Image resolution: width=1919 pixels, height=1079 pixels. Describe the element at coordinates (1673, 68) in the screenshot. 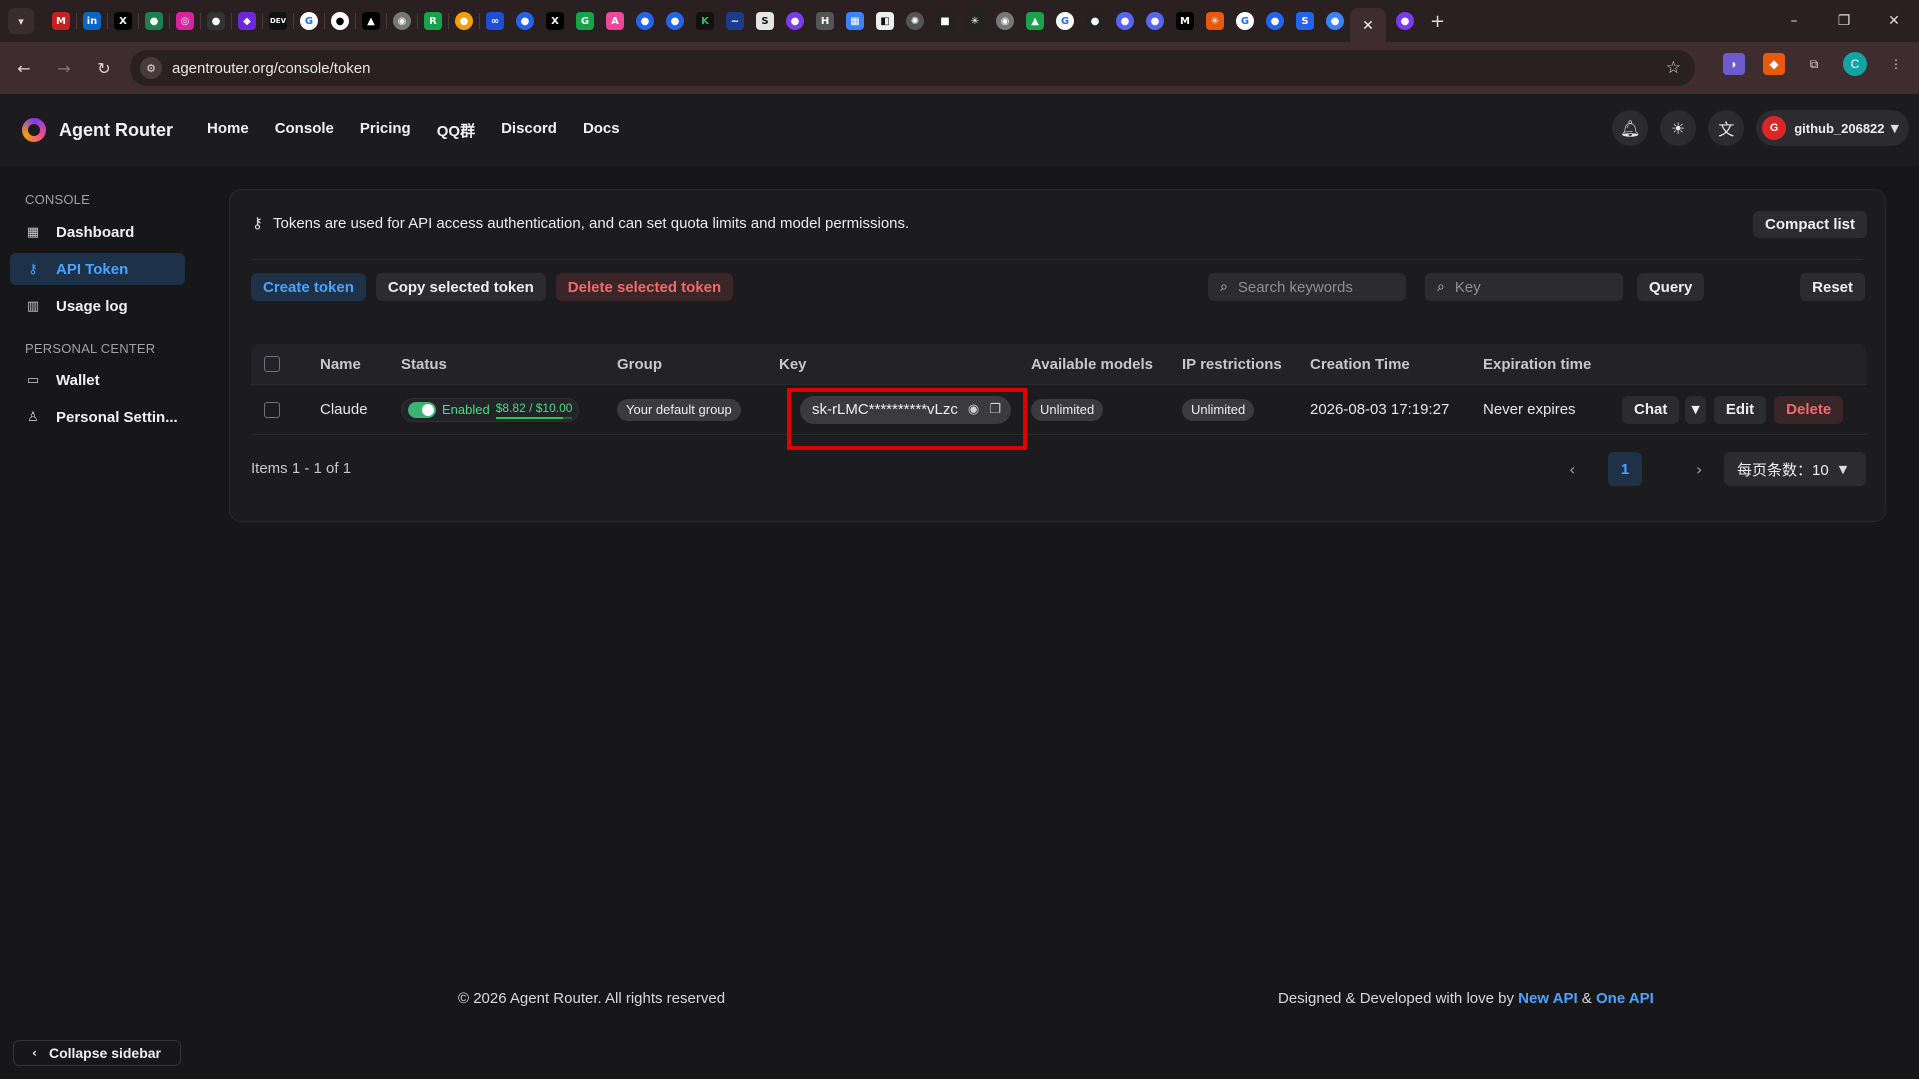

I see `bookmark-star-icon: ☆` at that location.